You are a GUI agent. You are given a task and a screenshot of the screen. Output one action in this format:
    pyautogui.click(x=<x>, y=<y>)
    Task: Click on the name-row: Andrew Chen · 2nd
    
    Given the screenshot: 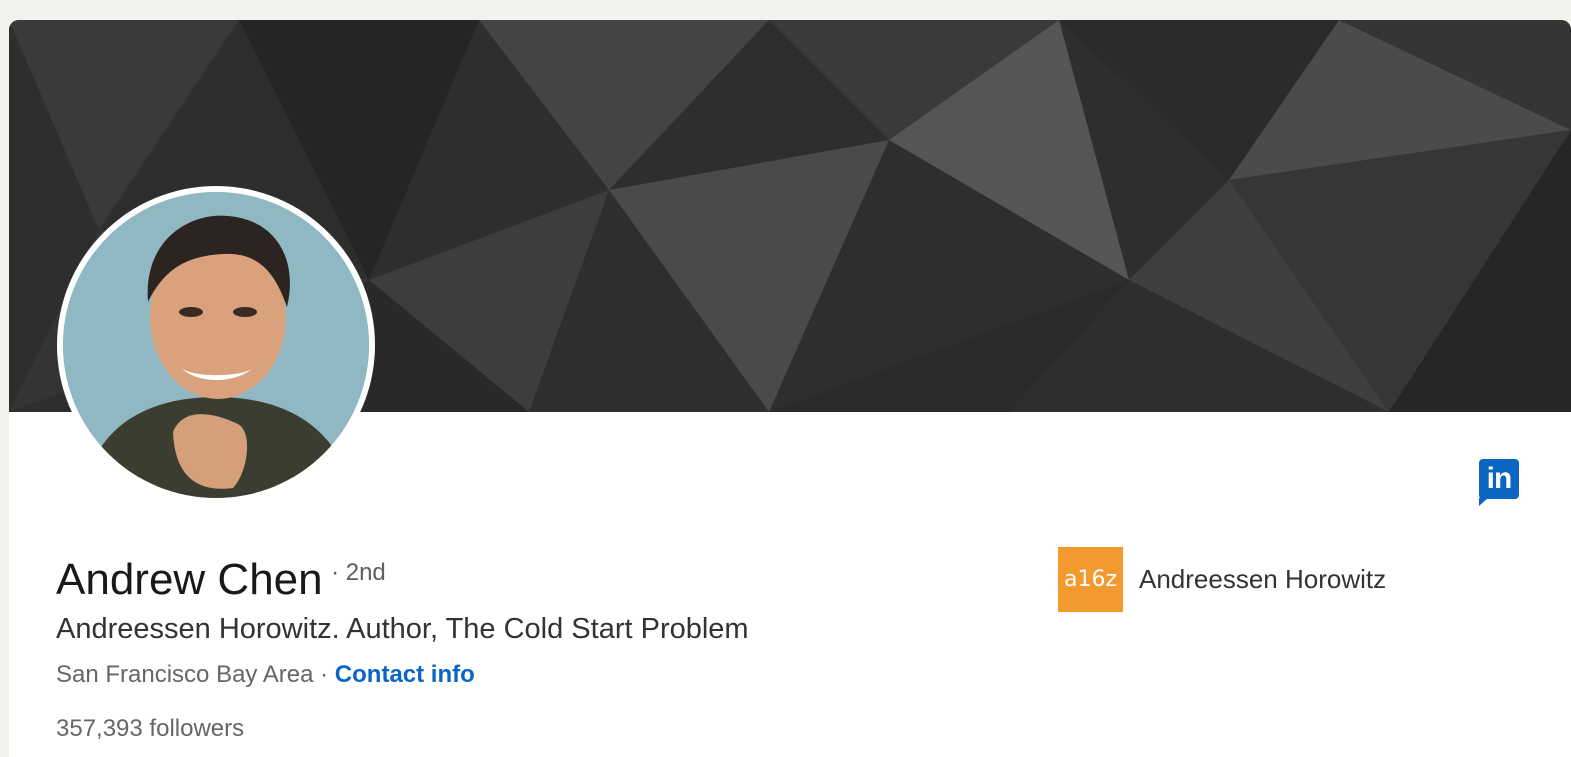 What is the action you would take?
    pyautogui.click(x=221, y=580)
    